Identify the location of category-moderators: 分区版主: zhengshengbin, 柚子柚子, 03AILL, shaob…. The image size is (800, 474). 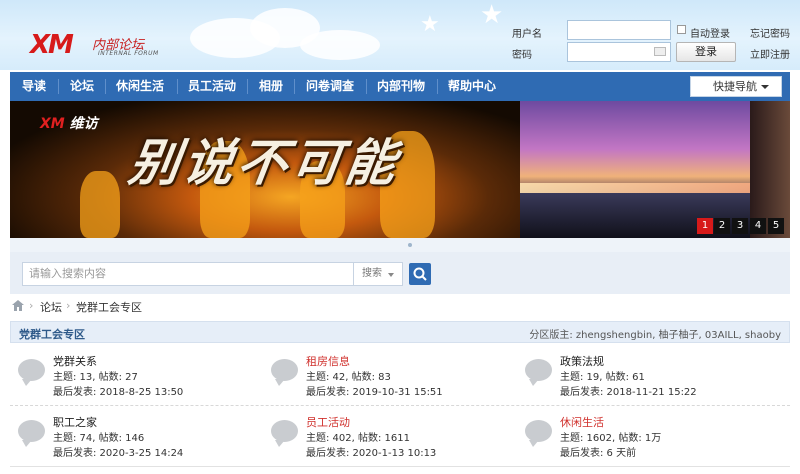
(655, 335).